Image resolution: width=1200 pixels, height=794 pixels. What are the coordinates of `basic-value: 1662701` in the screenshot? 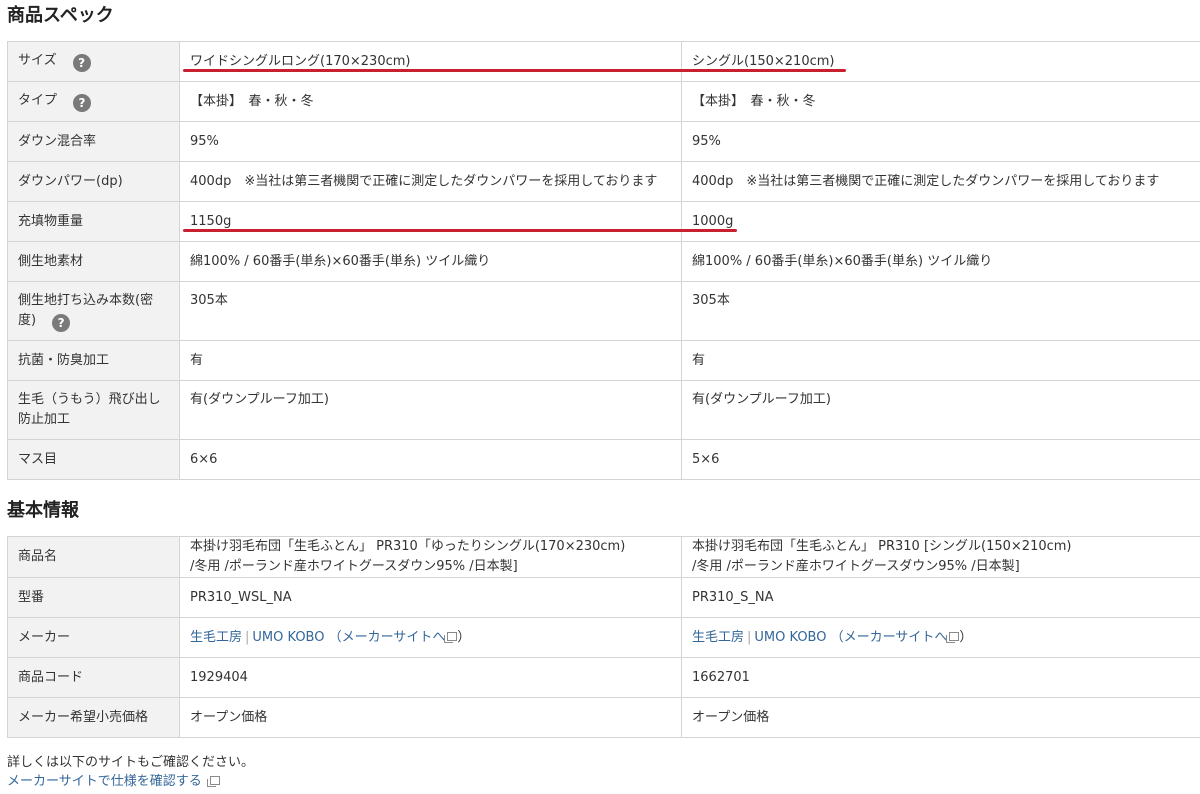 It's located at (940, 677).